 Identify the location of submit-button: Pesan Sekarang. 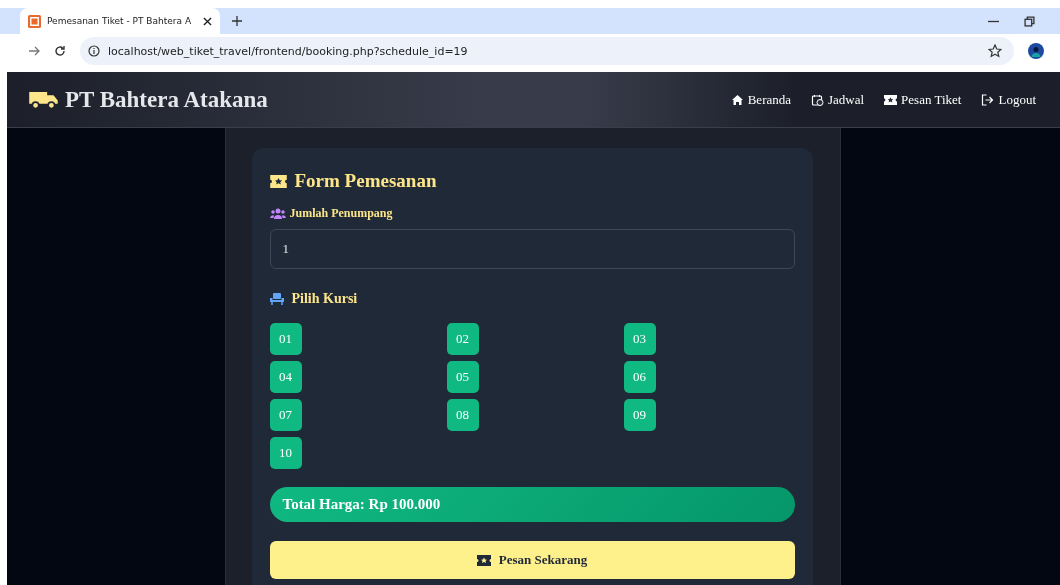
(532, 560).